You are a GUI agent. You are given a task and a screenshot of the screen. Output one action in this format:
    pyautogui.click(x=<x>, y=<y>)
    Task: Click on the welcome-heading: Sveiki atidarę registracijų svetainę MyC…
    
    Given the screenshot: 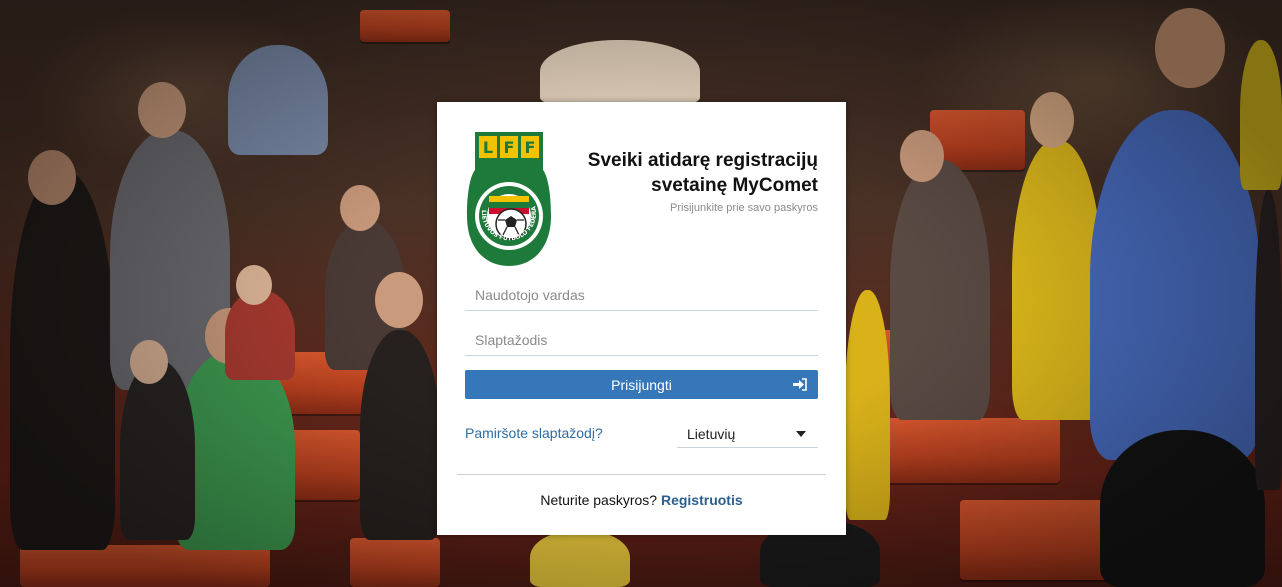 What is the action you would take?
    pyautogui.click(x=683, y=181)
    